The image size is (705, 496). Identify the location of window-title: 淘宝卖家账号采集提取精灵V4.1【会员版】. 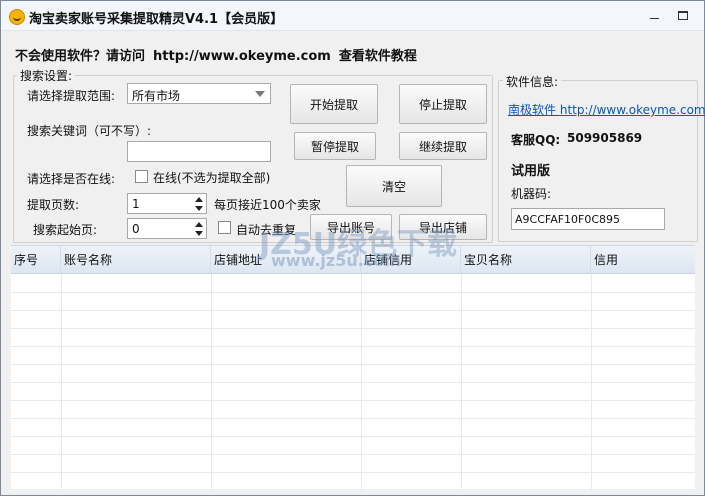
(156, 19).